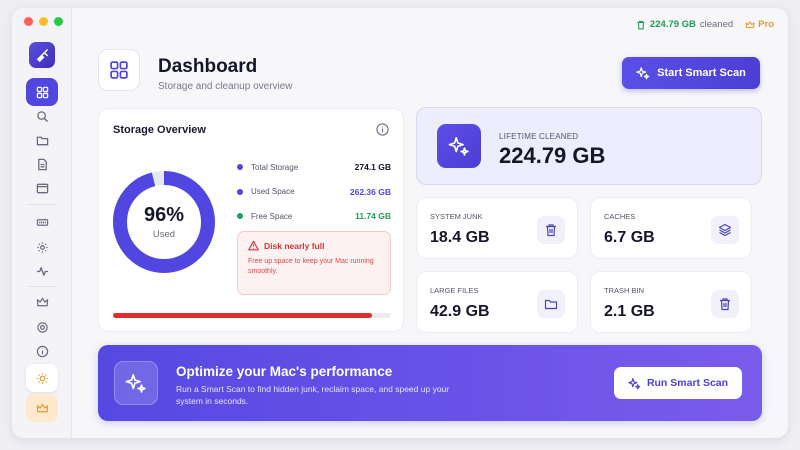 The height and width of the screenshot is (450, 800). I want to click on cleaned-value: 224.79 GB, so click(672, 24).